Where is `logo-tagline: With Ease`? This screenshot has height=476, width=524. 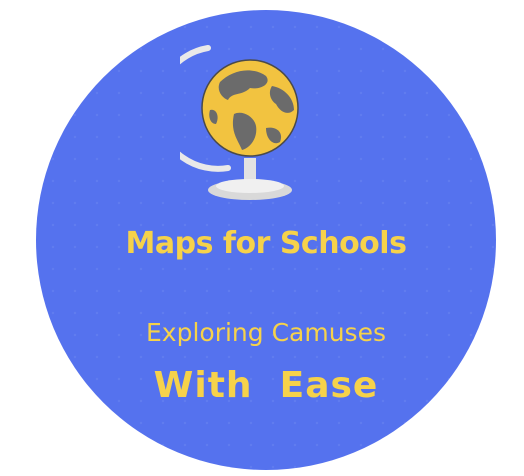 logo-tagline: With Ease is located at coordinates (266, 385).